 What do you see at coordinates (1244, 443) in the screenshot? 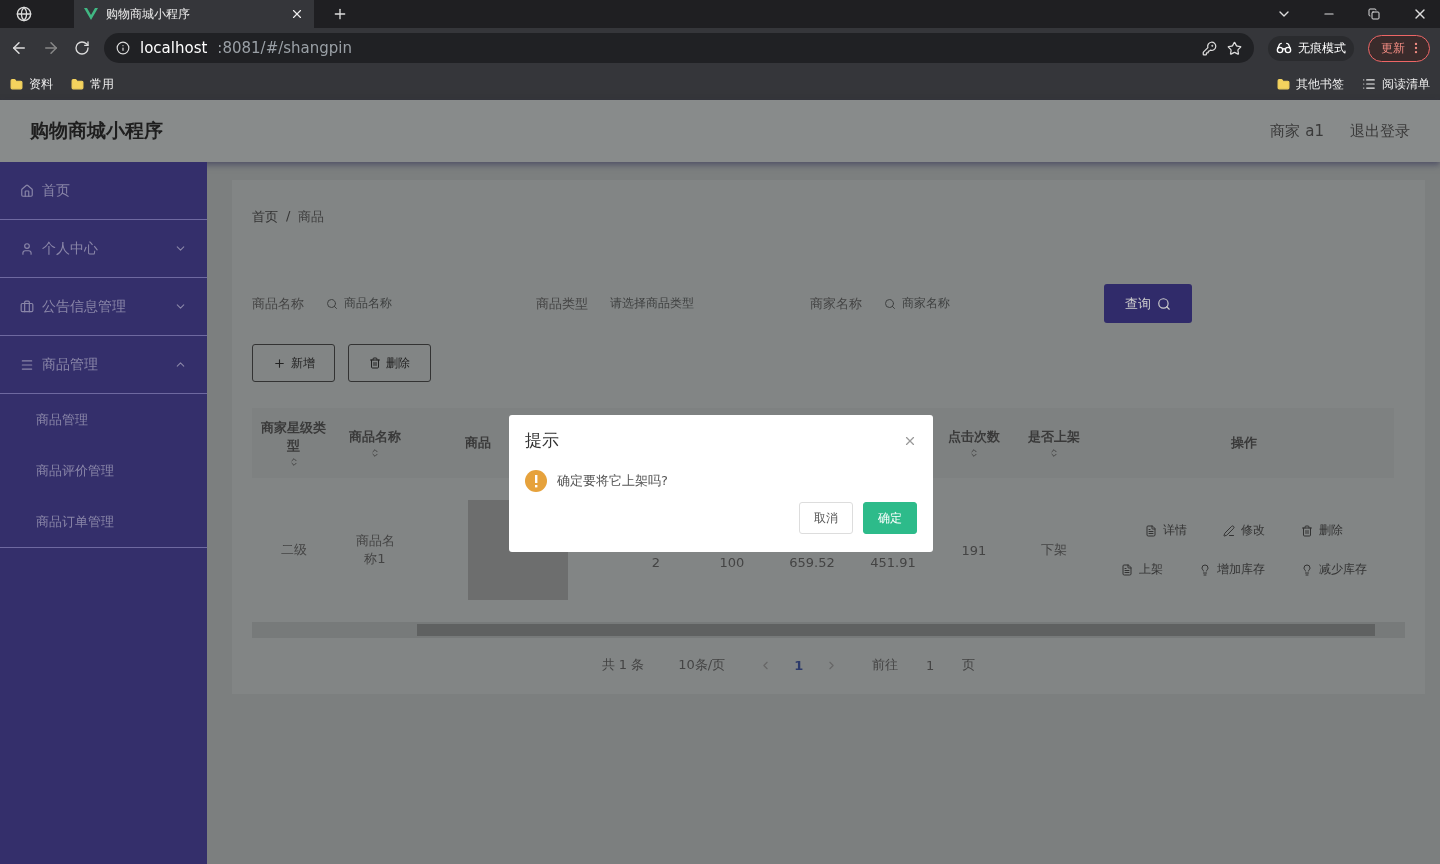
I see `column-header: 操作` at bounding box center [1244, 443].